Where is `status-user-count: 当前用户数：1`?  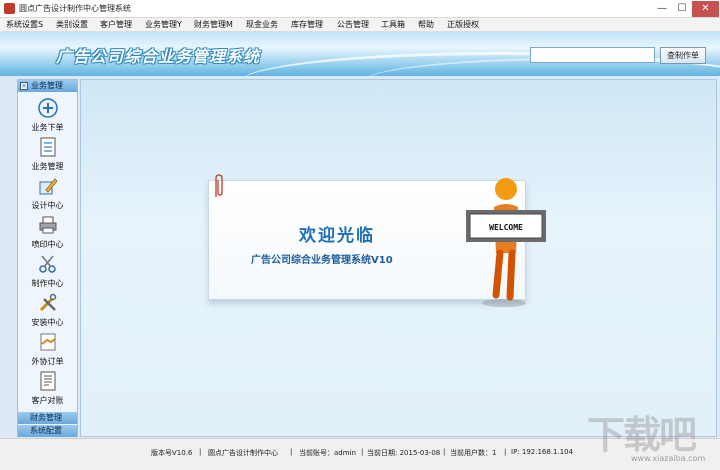
status-user-count: 当前用户数：1 is located at coordinates (473, 453).